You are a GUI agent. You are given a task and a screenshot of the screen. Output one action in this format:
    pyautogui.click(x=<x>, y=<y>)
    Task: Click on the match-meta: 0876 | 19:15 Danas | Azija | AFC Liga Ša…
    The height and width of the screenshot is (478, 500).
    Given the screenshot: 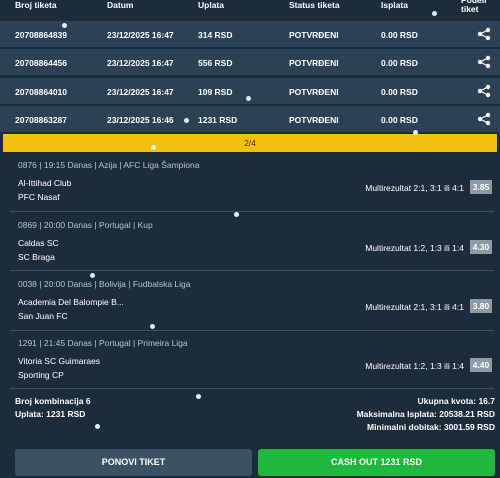 What is the action you would take?
    pyautogui.click(x=109, y=165)
    